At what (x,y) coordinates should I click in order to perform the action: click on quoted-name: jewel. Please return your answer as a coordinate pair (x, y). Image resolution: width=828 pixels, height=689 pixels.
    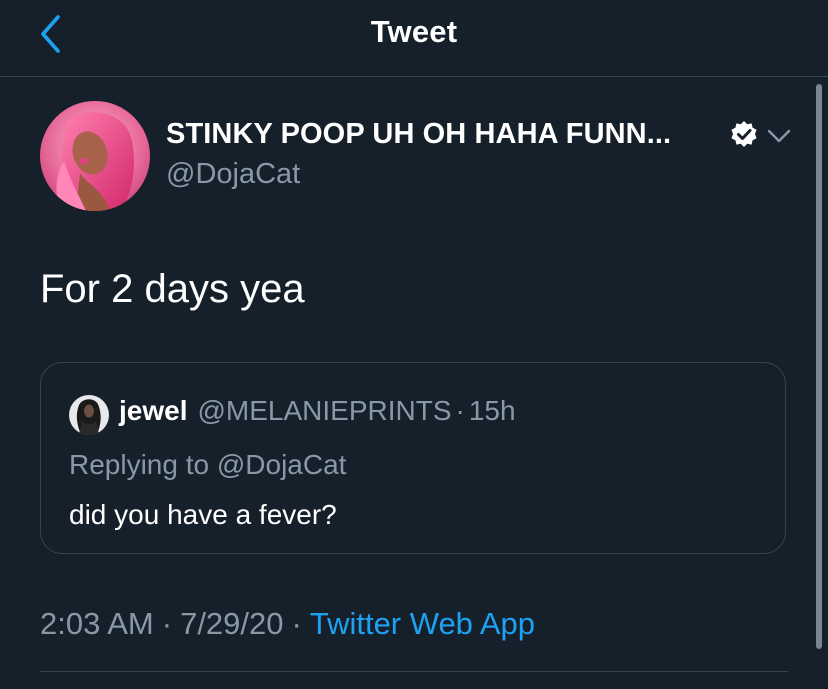
    Looking at the image, I should click on (153, 411).